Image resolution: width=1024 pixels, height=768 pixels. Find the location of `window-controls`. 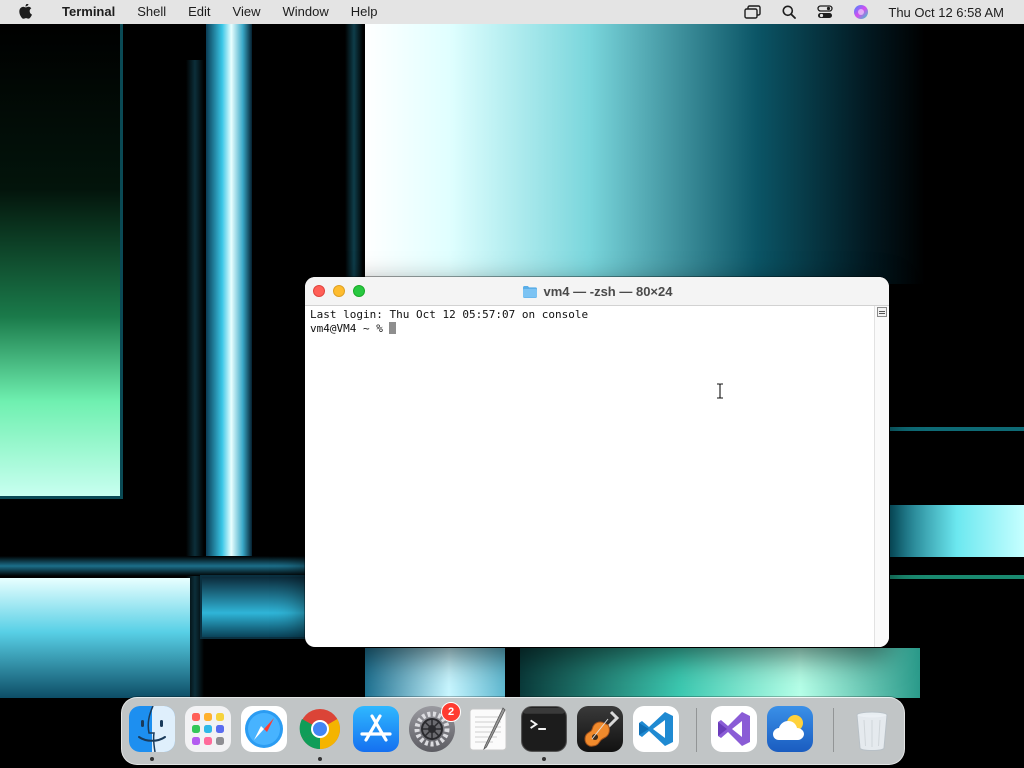

window-controls is located at coordinates (339, 291).